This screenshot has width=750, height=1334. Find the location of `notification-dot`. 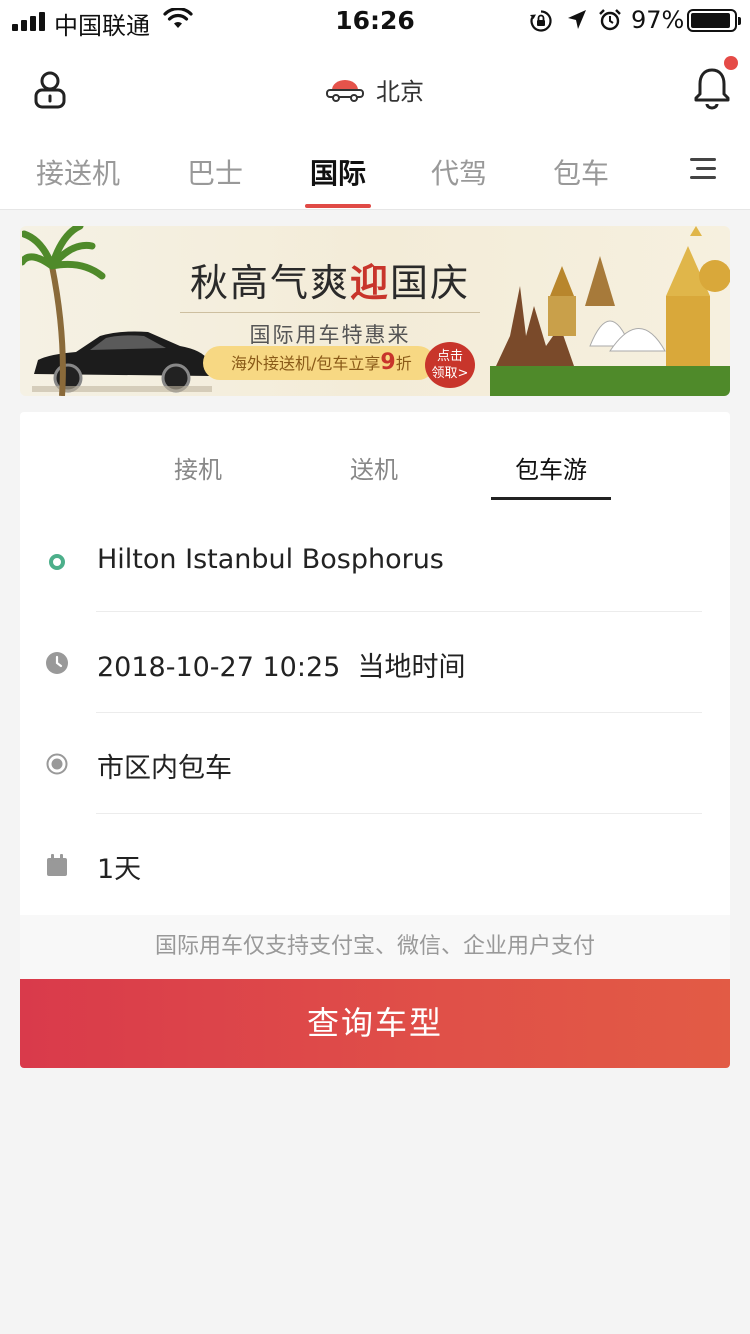

notification-dot is located at coordinates (731, 63).